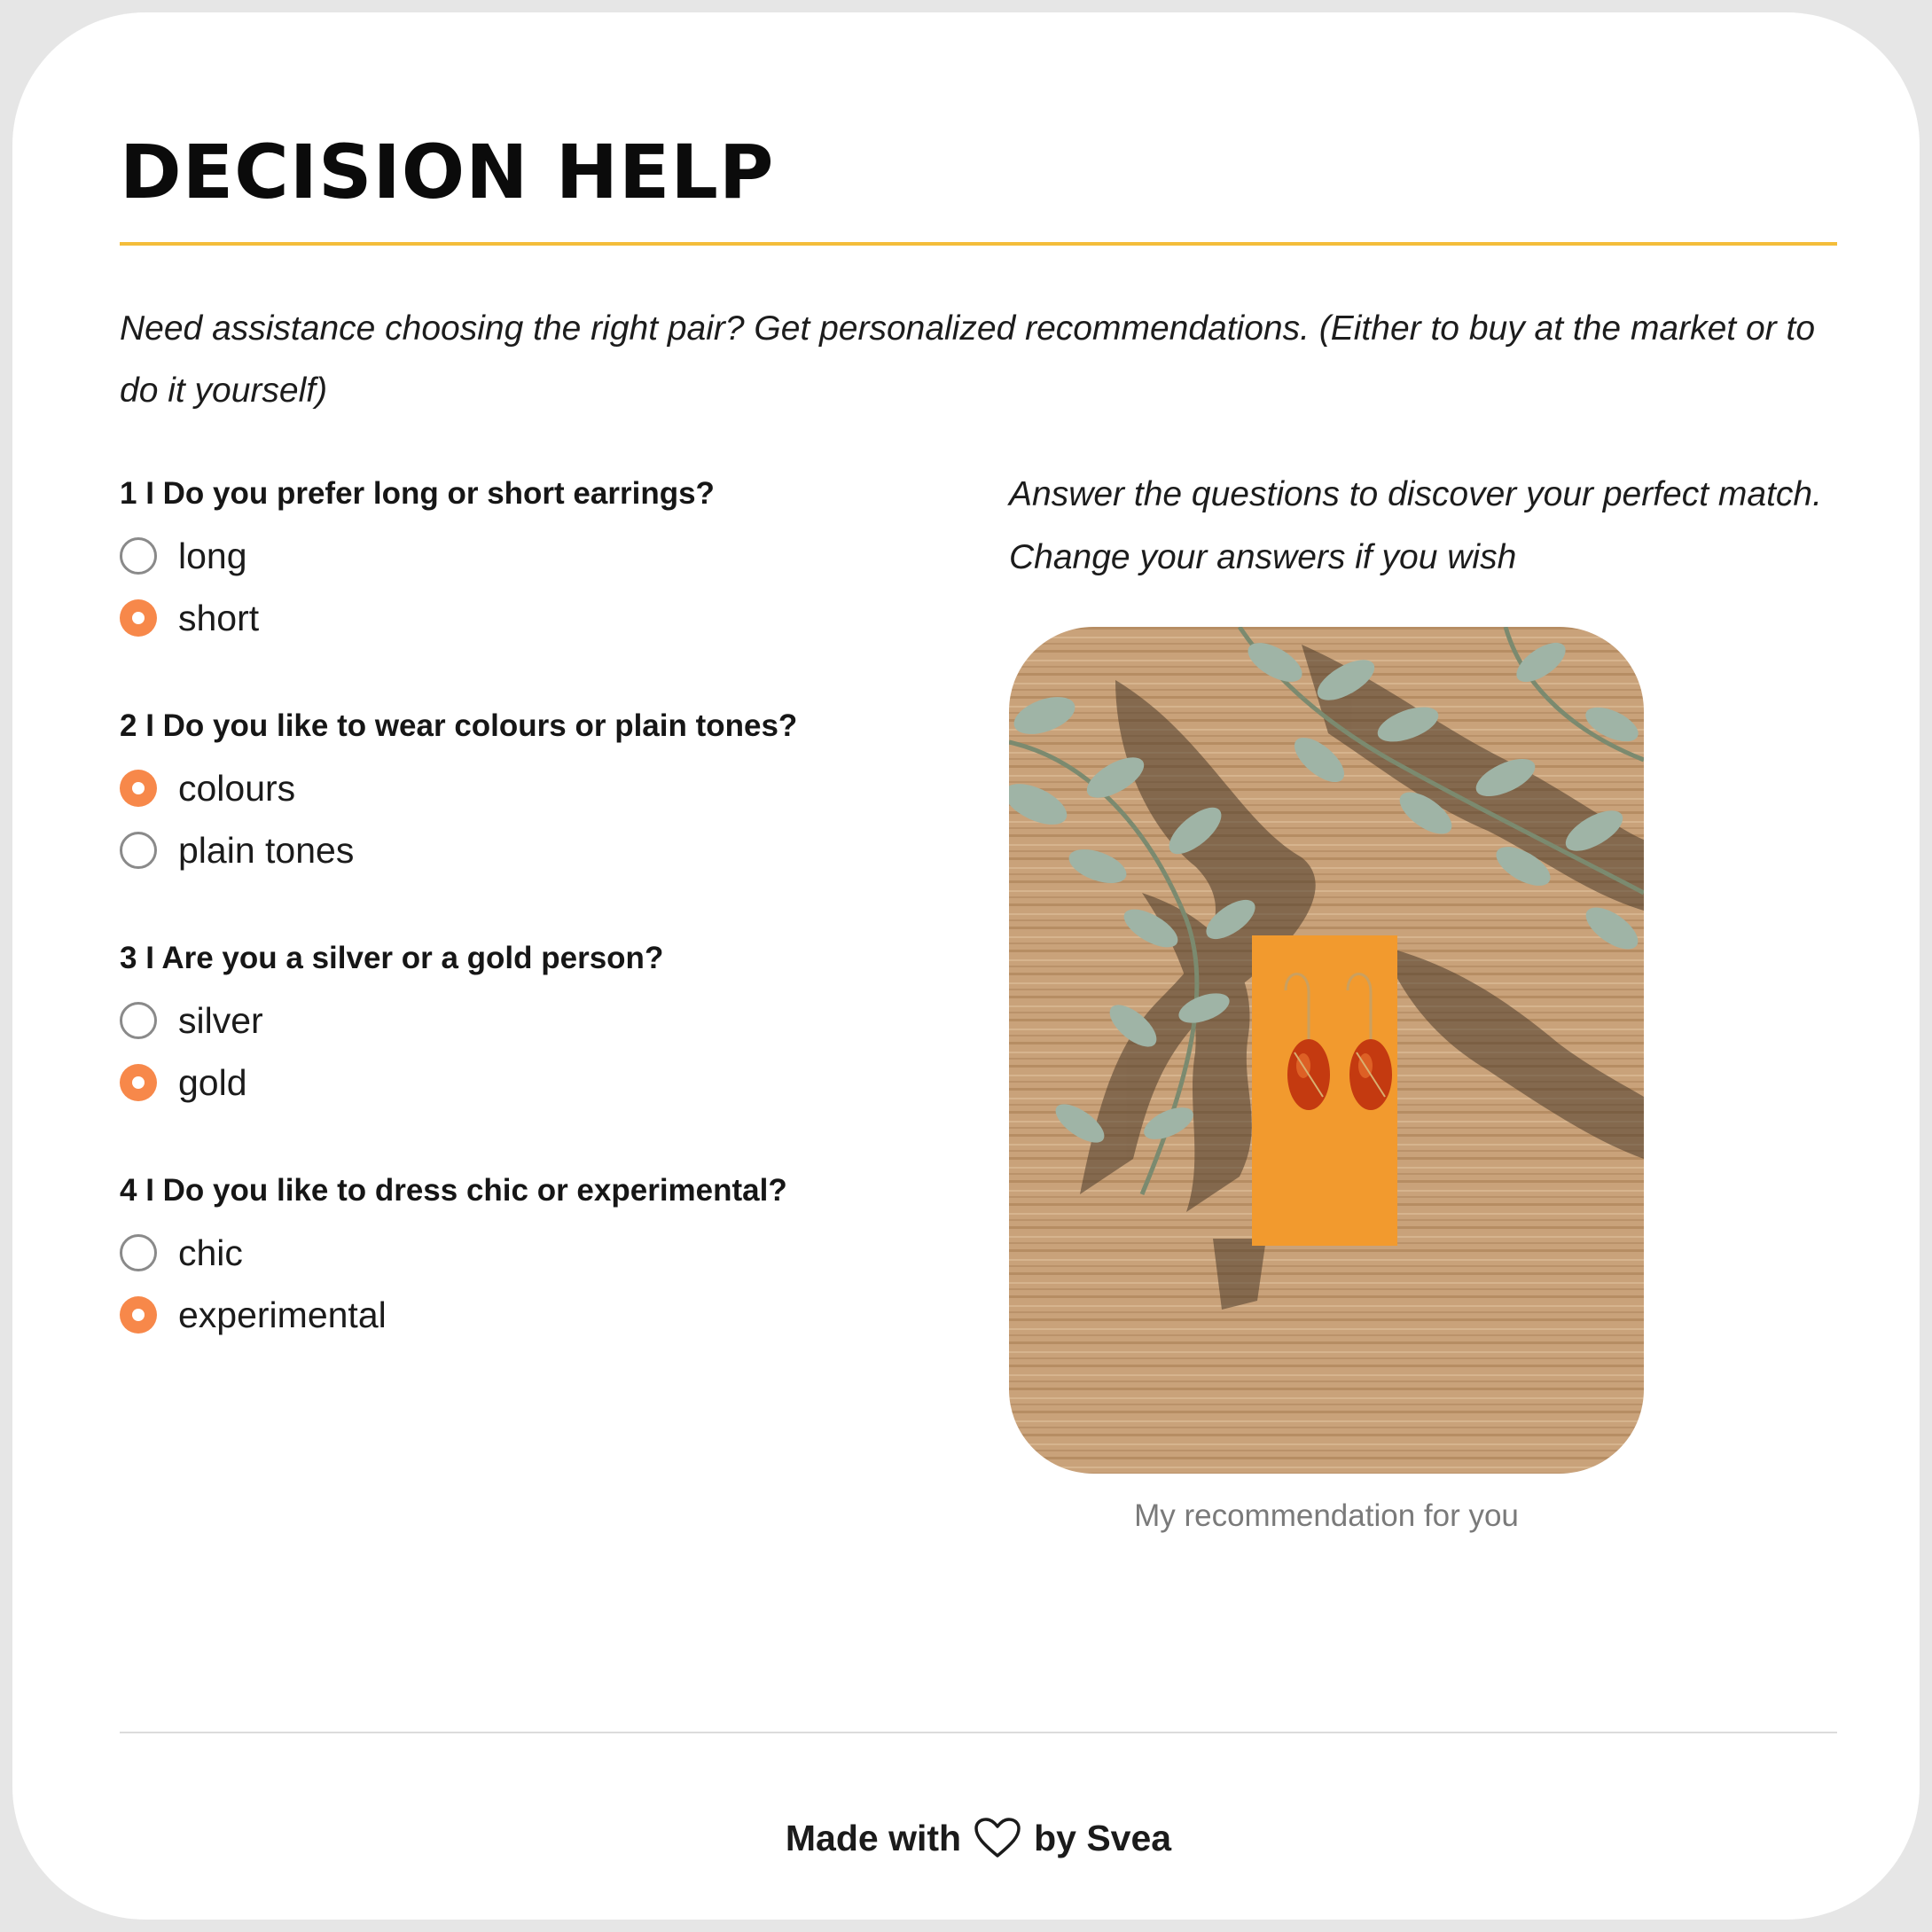  What do you see at coordinates (978, 1732) in the screenshot?
I see `footer-divider` at bounding box center [978, 1732].